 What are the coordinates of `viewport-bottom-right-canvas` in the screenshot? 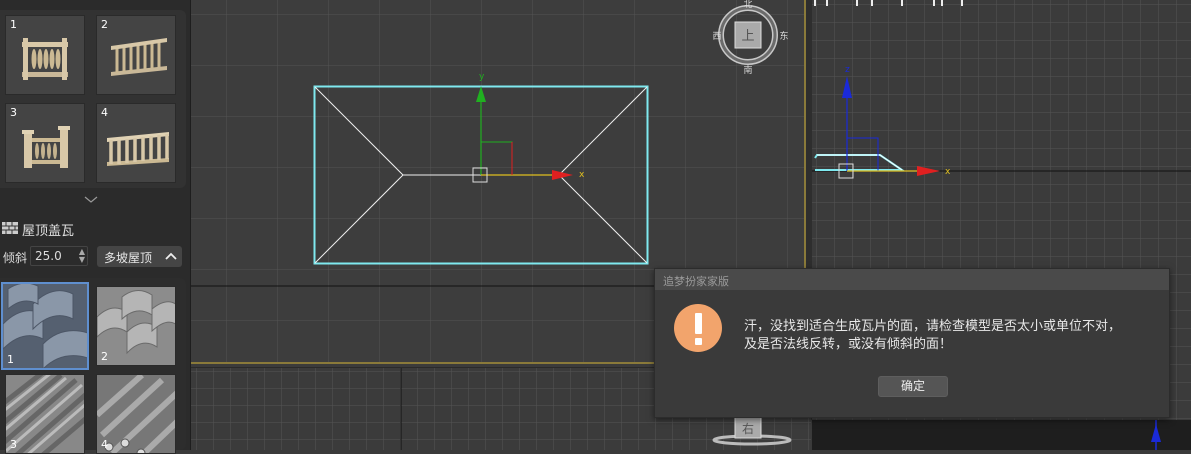 It's located at (1001, 435).